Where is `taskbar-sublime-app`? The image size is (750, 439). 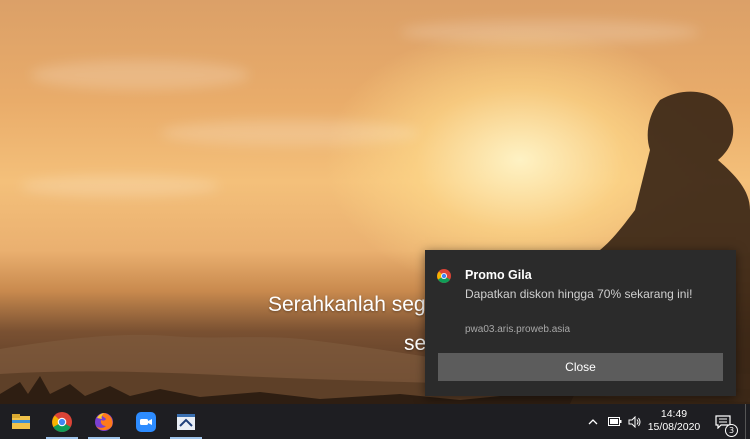 taskbar-sublime-app is located at coordinates (186, 421).